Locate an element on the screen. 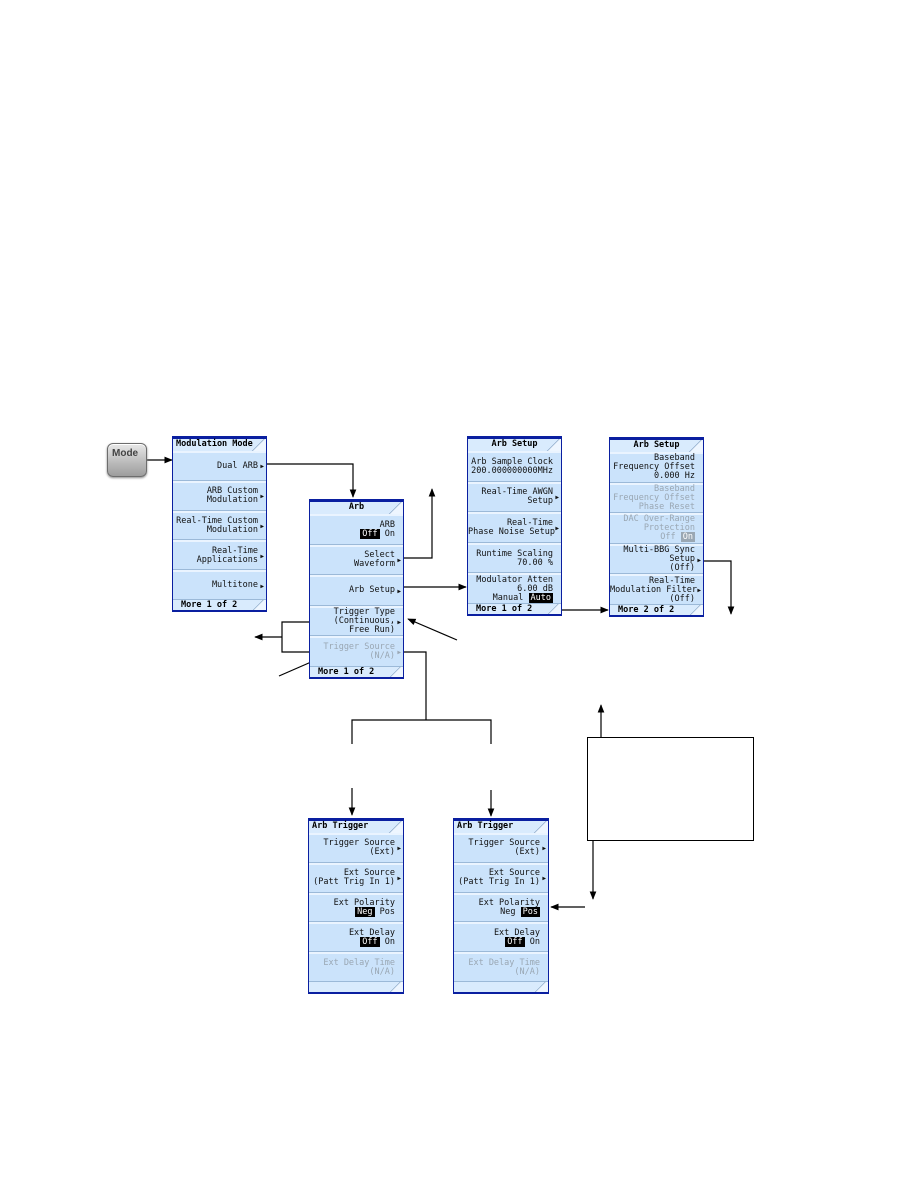 Image resolution: width=918 pixels, height=1188 pixels. softkey: DAC Over-Range Protection Off On is located at coordinates (656, 528).